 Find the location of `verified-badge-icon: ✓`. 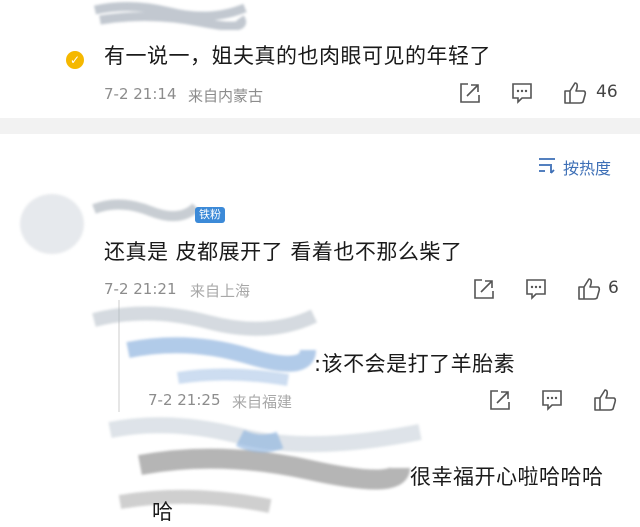

verified-badge-icon: ✓ is located at coordinates (75, 60).